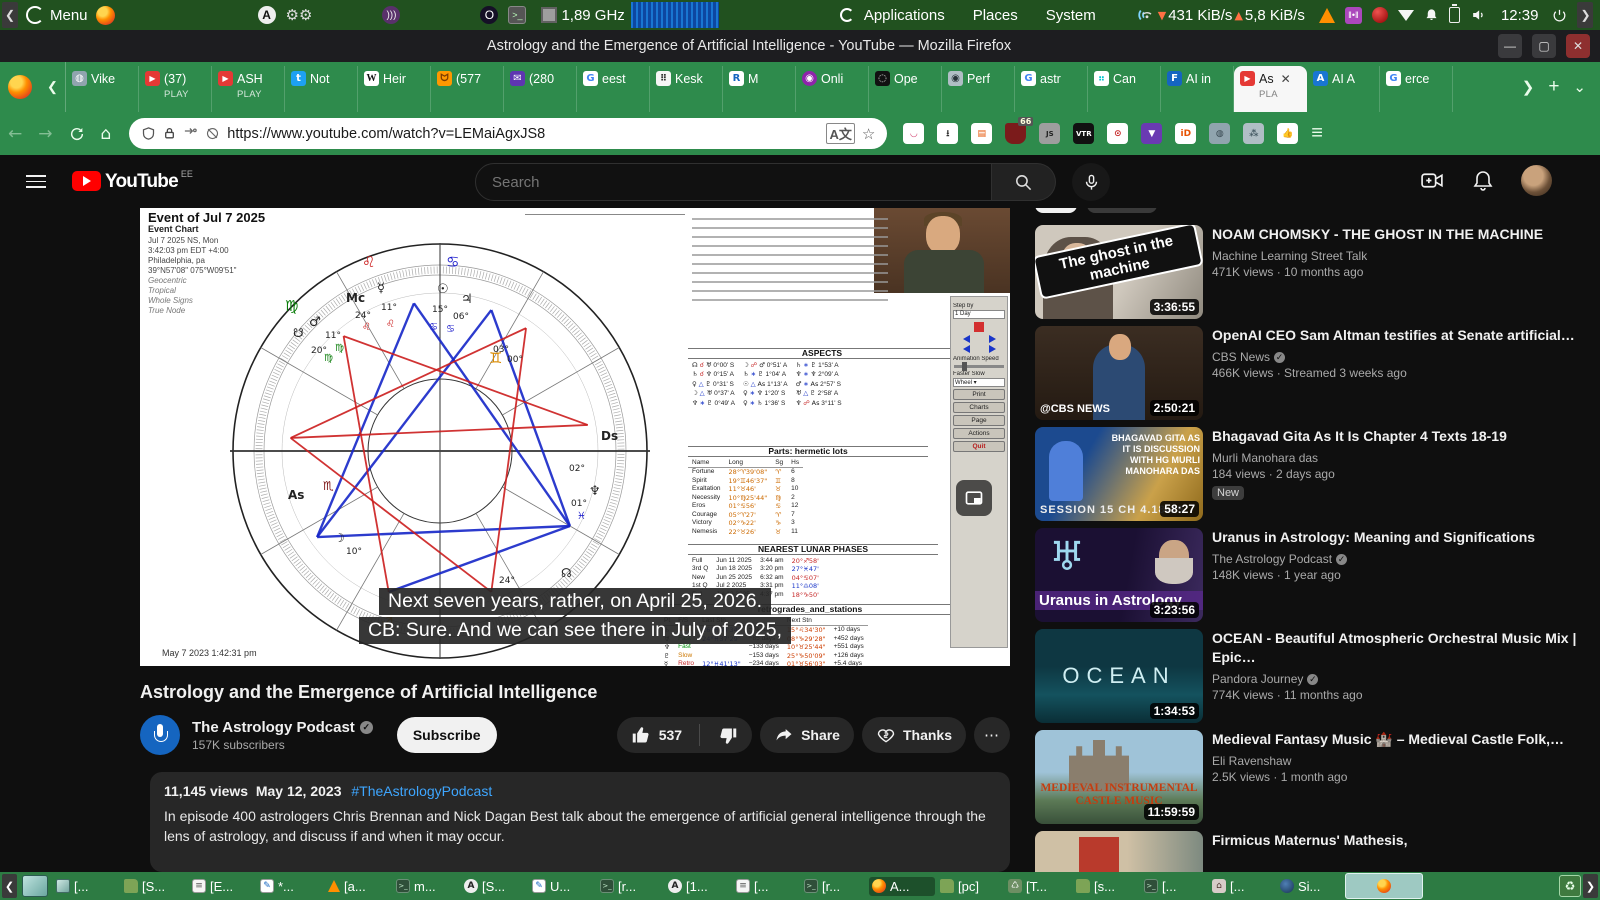 This screenshot has width=1600, height=900. I want to click on more-actions-button: ⋯, so click(992, 735).